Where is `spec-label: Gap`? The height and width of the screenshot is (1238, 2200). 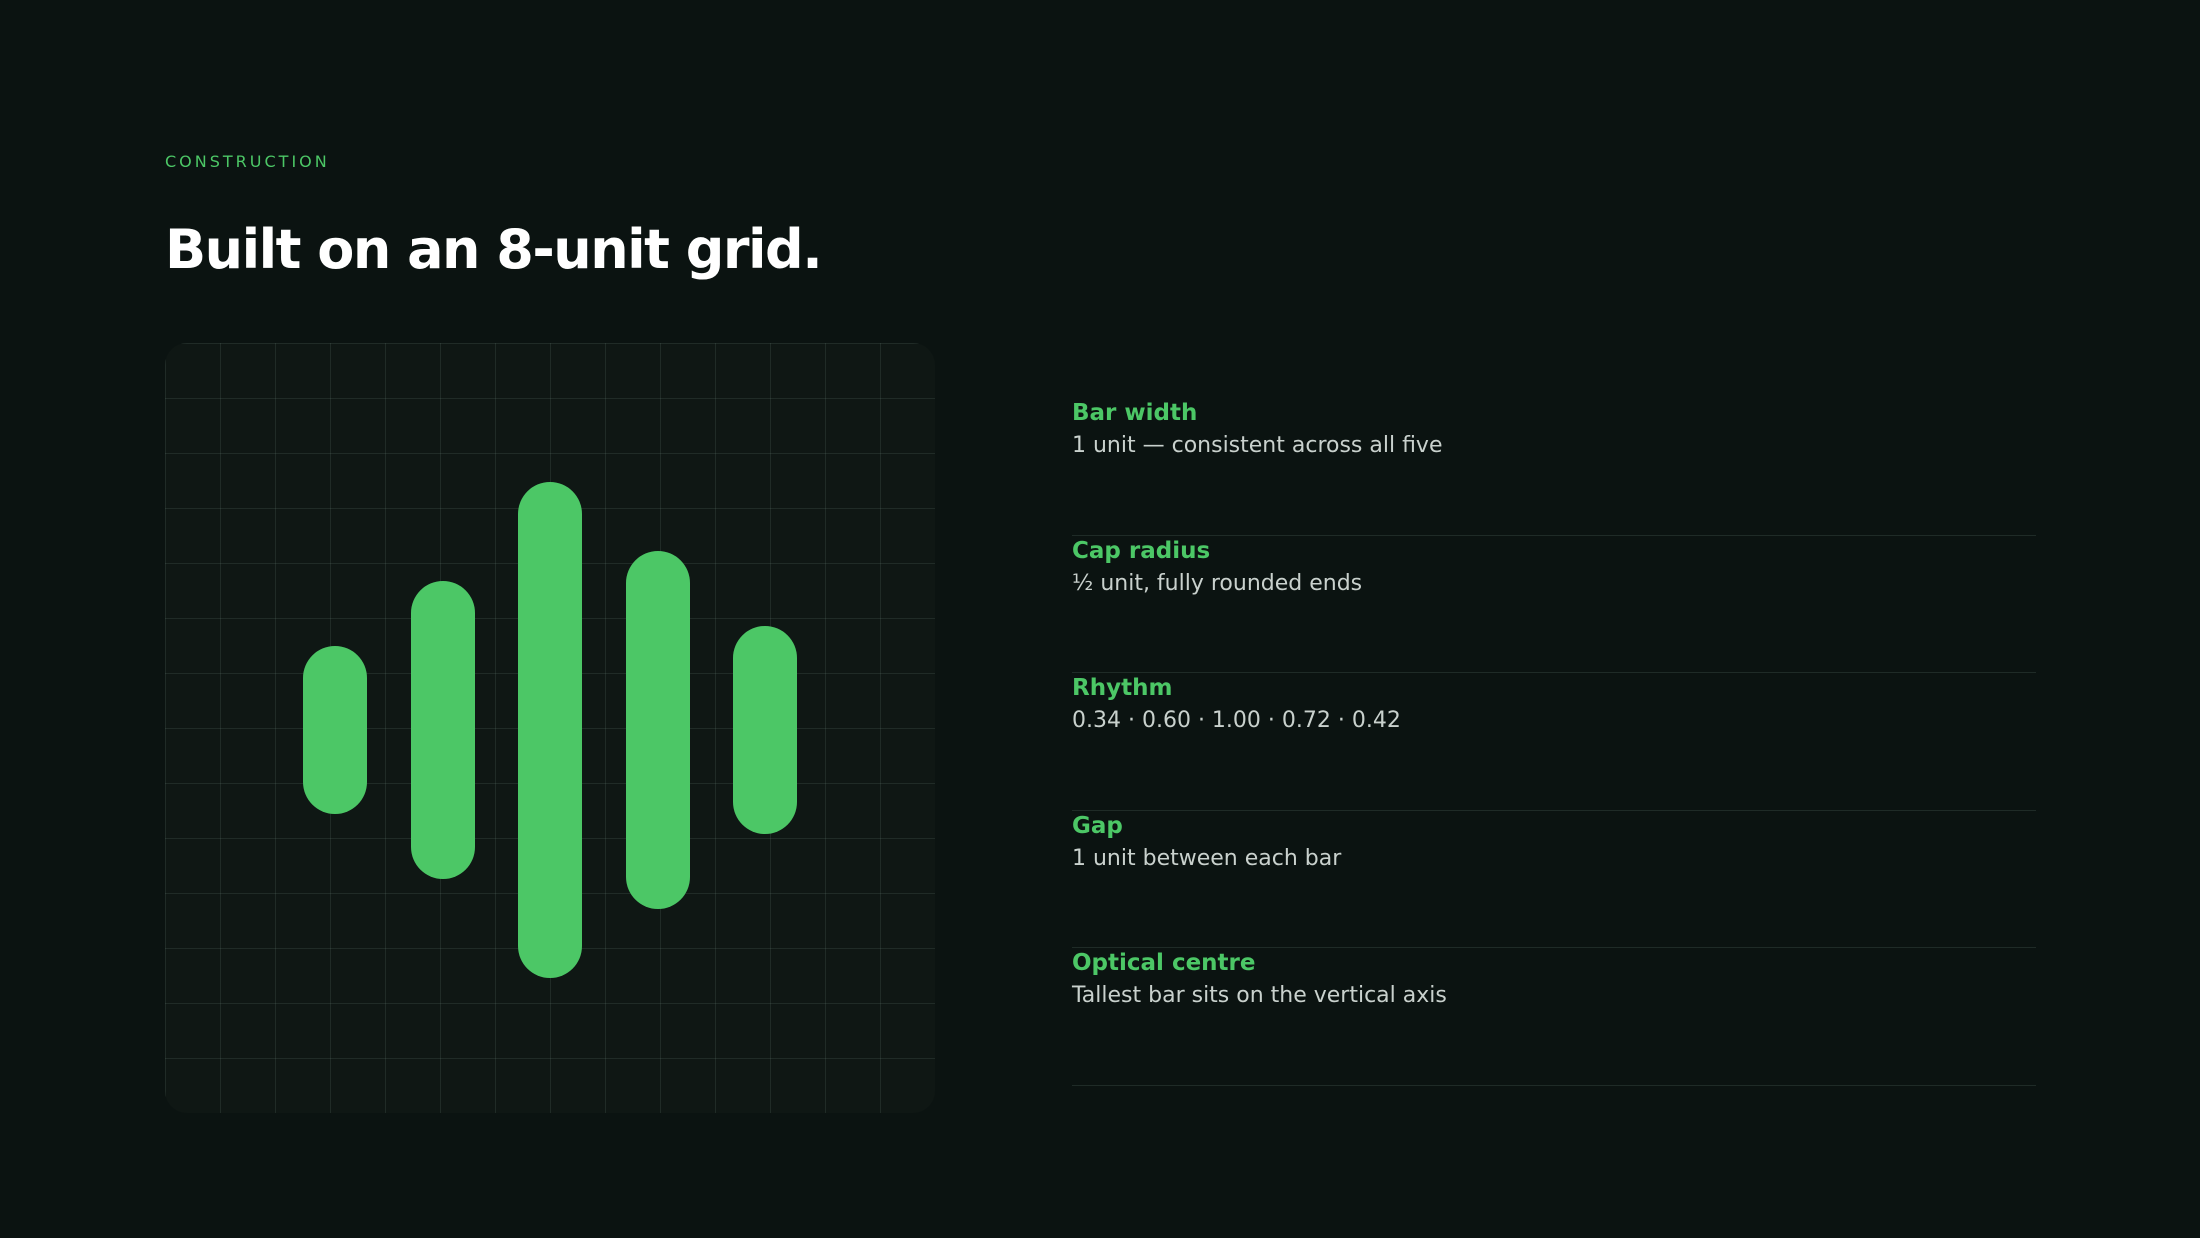
spec-label: Gap is located at coordinates (1097, 825).